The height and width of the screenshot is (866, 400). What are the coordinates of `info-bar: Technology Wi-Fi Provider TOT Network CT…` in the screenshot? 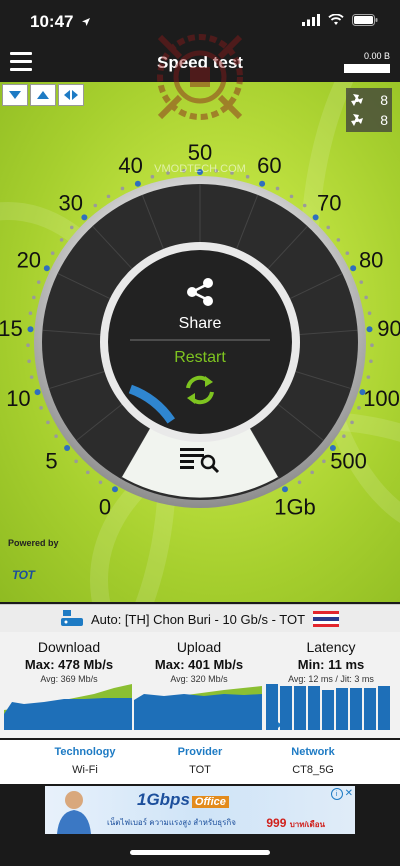 It's located at (200, 762).